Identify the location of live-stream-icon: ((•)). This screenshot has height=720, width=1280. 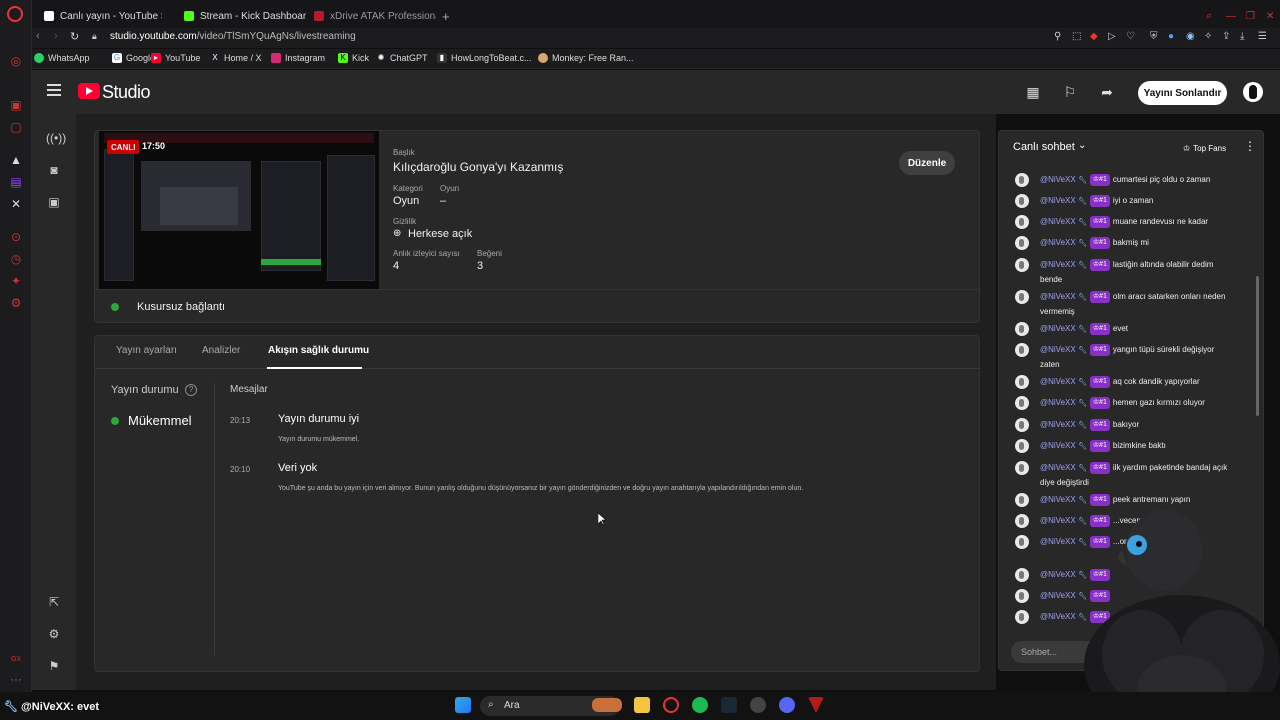
(56, 138).